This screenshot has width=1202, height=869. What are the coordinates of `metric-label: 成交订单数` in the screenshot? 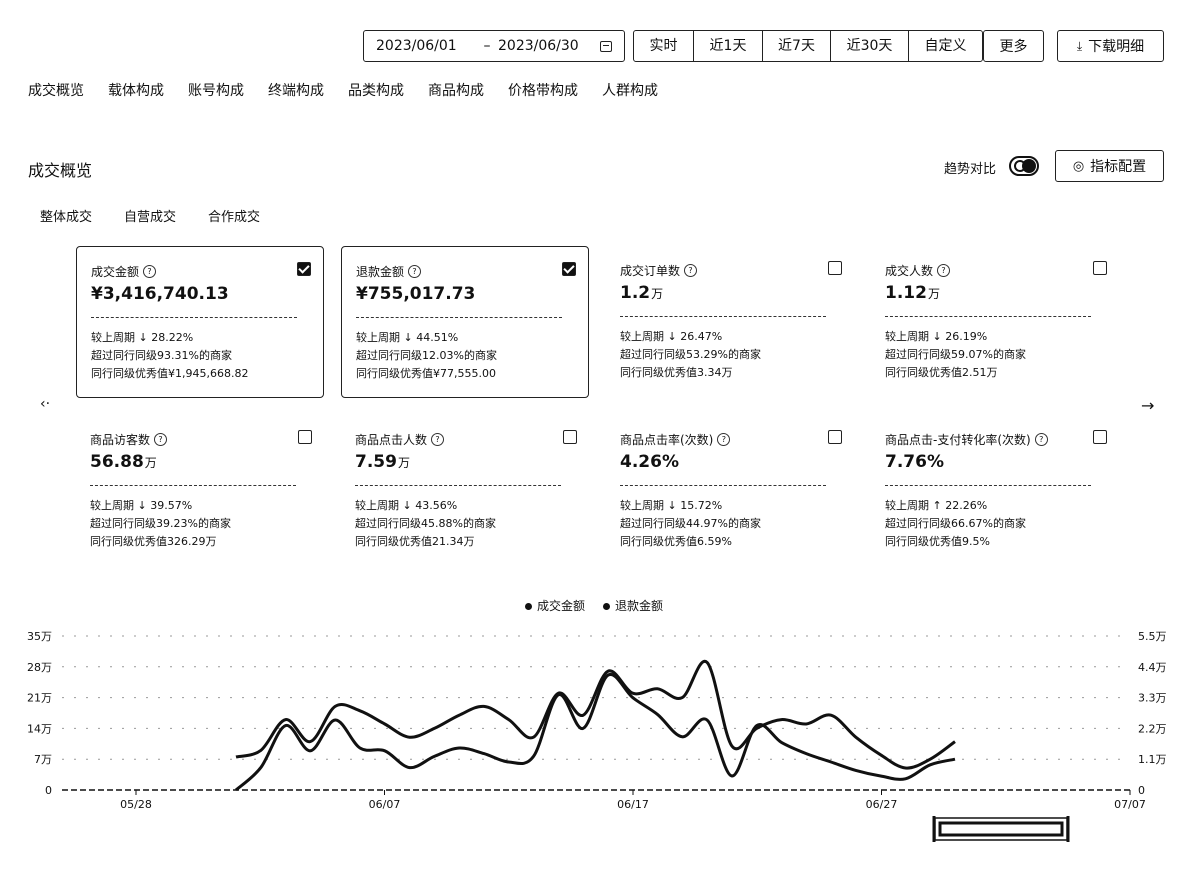 It's located at (650, 271).